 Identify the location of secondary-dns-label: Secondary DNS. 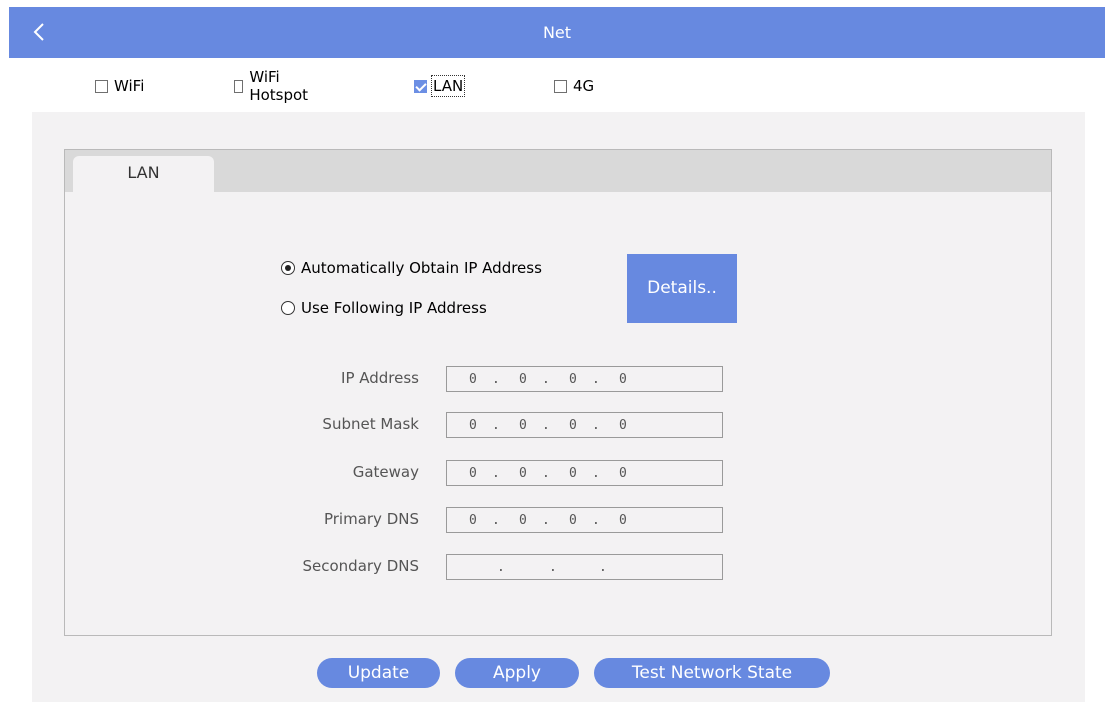
(361, 566).